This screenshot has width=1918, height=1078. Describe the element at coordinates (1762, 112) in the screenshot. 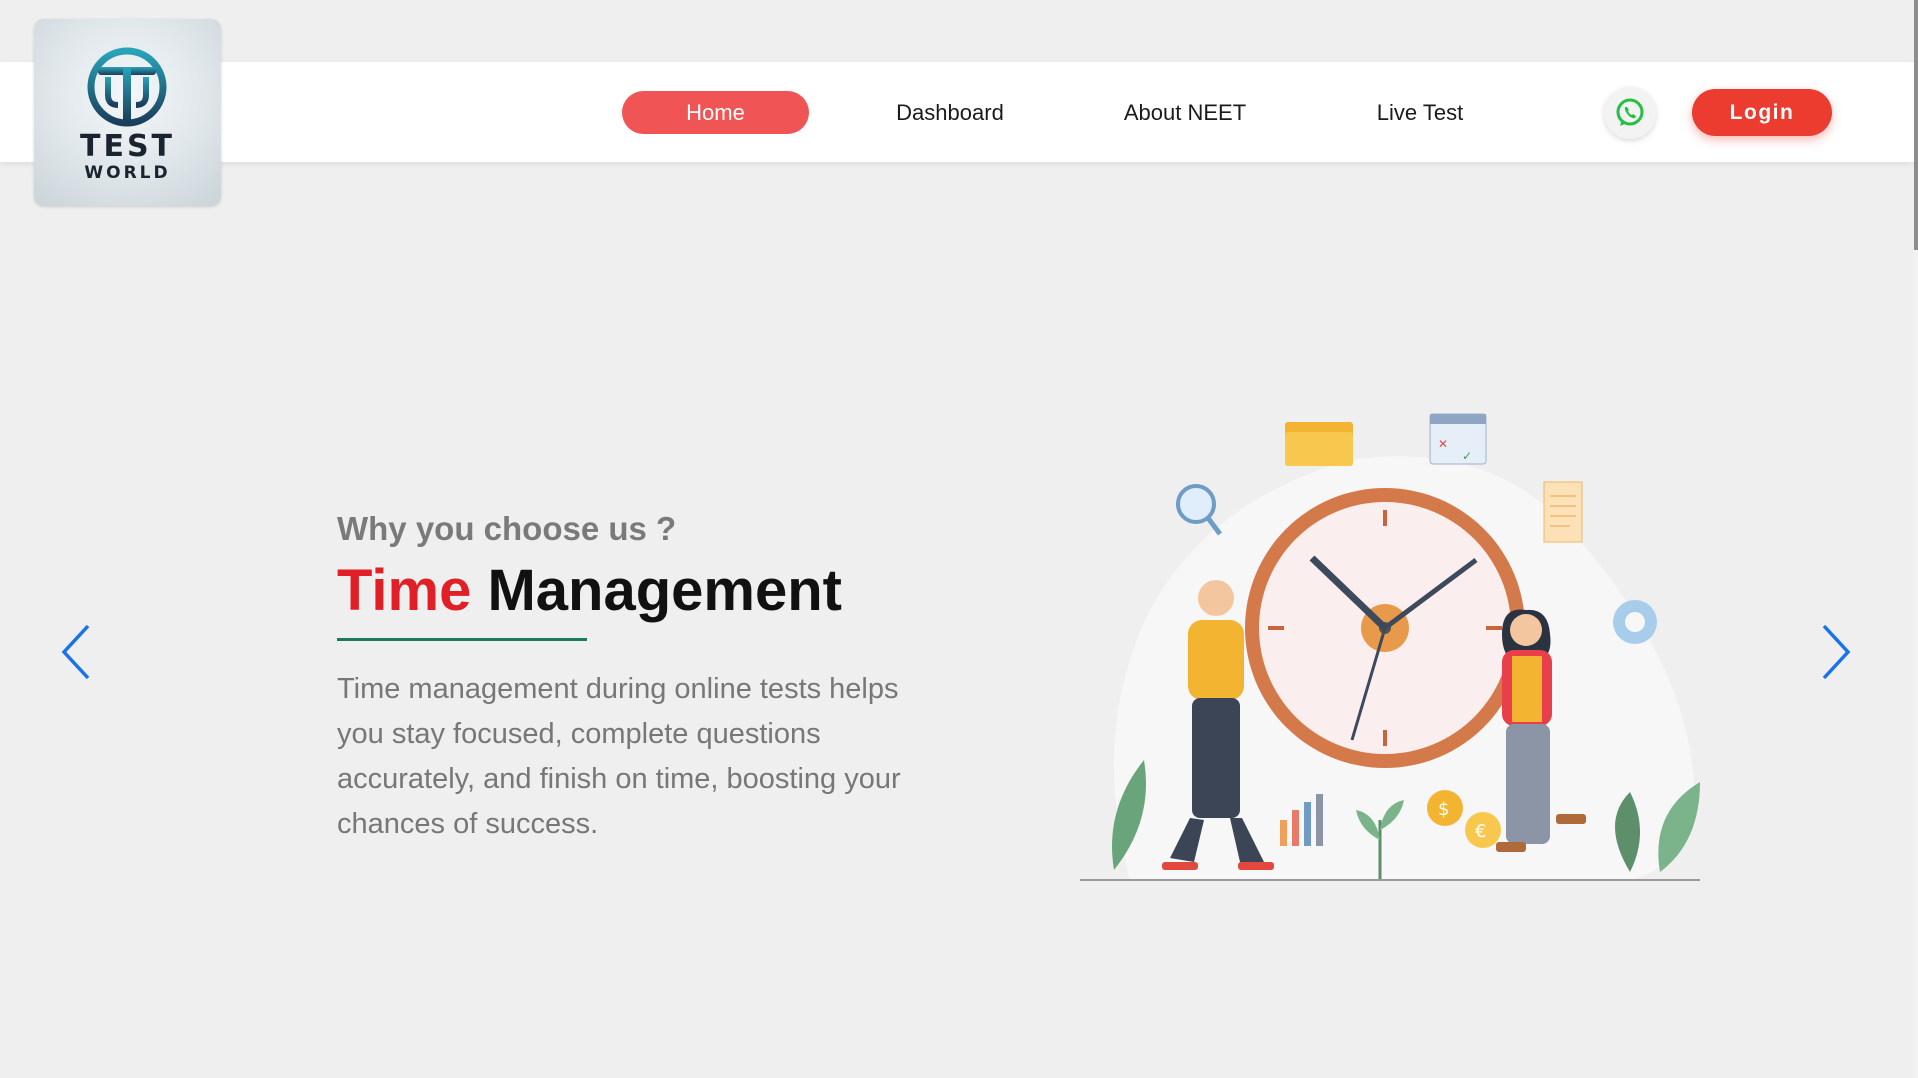

I see `login-button: Login` at that location.